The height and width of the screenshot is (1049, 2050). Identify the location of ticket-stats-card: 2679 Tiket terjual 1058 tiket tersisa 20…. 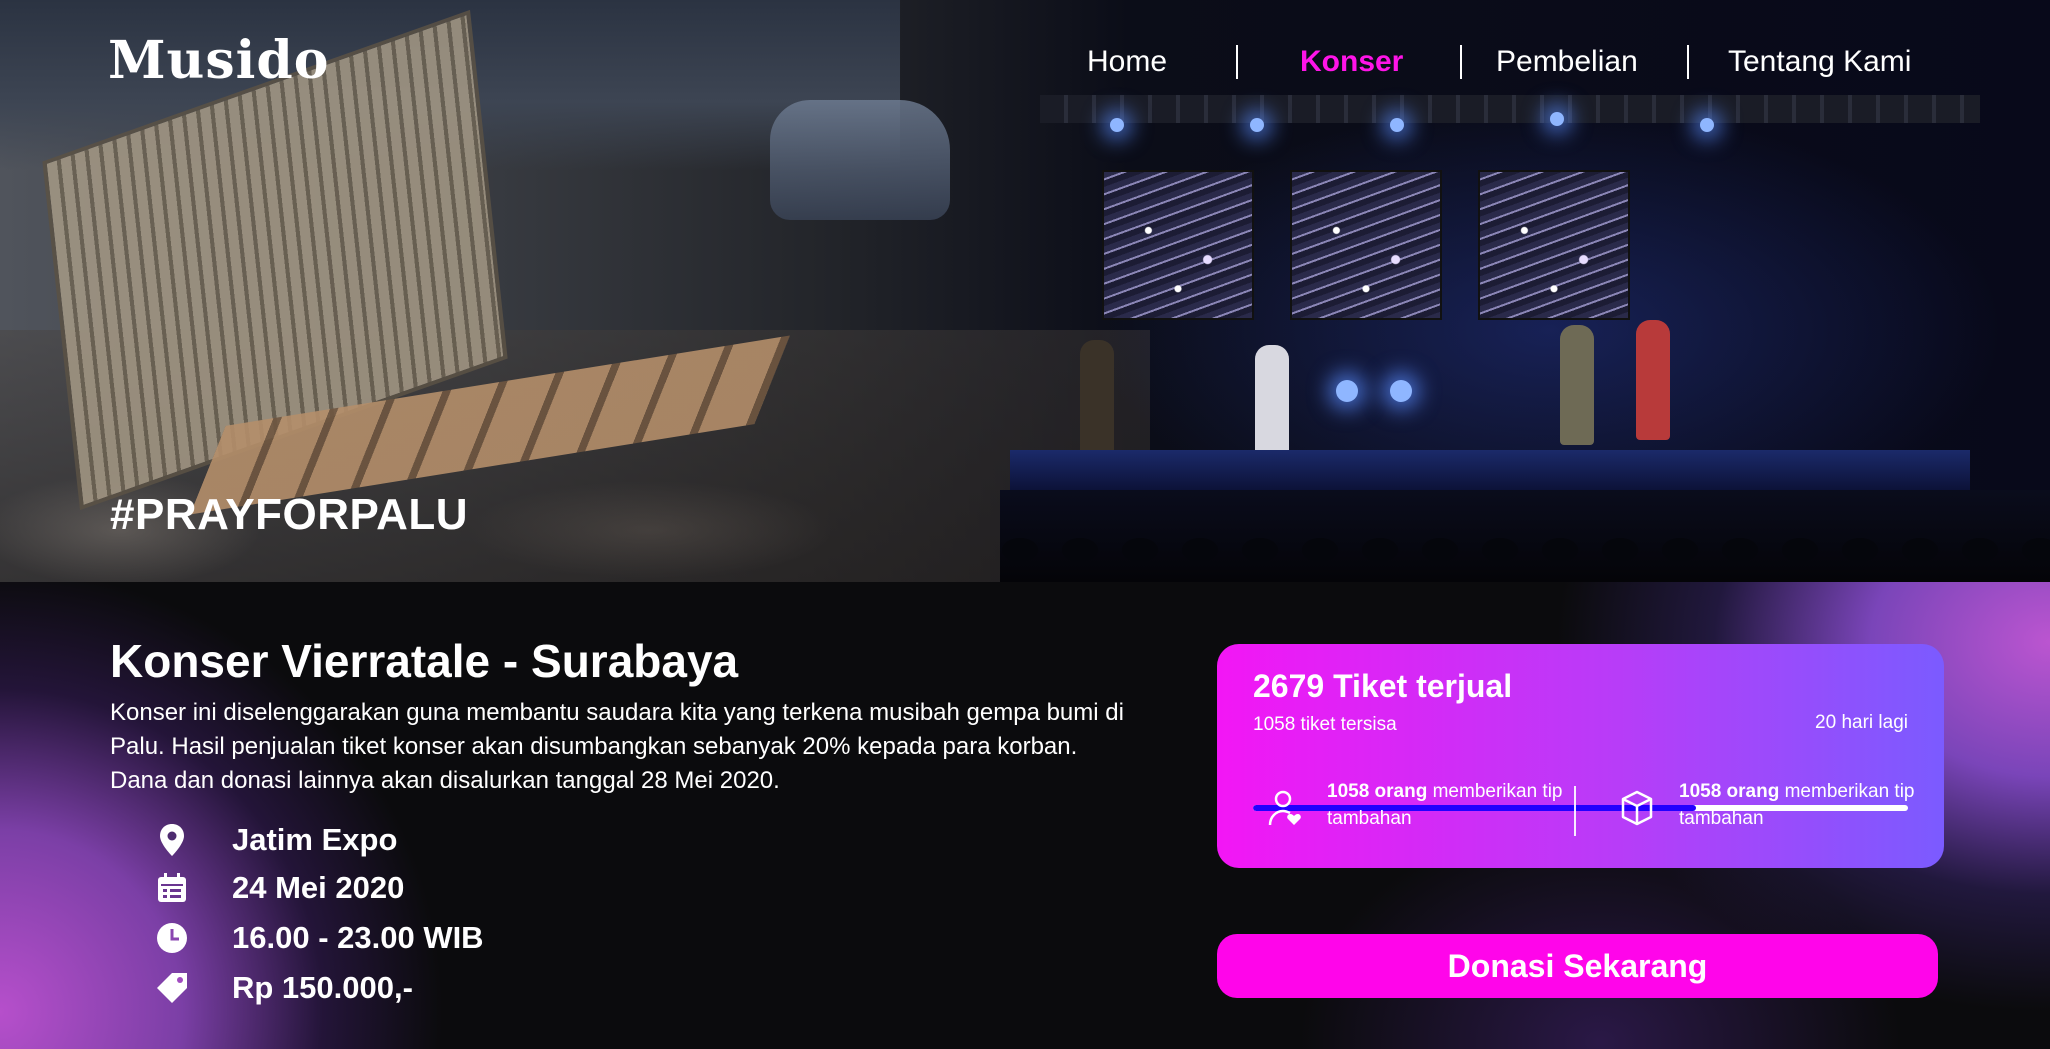
(1580, 756).